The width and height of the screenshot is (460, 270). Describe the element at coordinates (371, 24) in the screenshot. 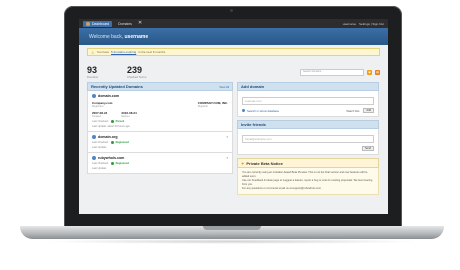

I see `settings-signout-links: Settings | Sign Out` at that location.